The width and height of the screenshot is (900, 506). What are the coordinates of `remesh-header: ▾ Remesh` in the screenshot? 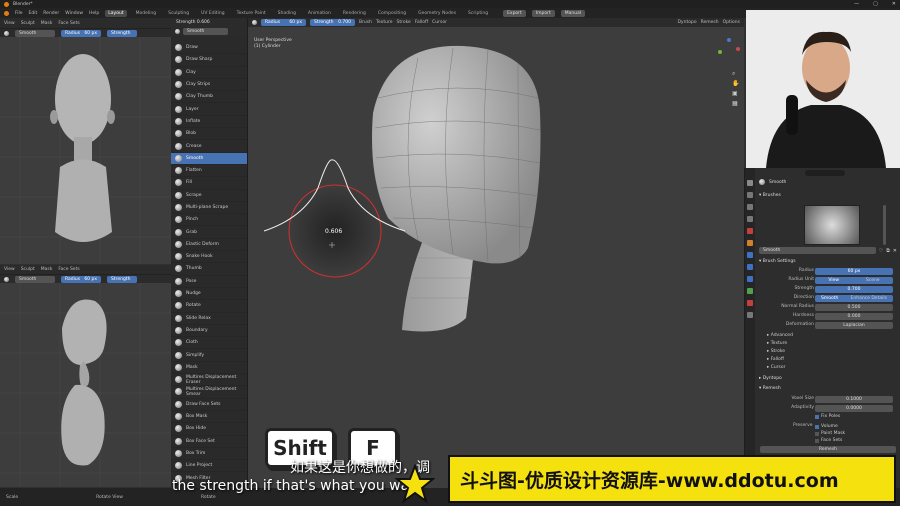 It's located at (770, 388).